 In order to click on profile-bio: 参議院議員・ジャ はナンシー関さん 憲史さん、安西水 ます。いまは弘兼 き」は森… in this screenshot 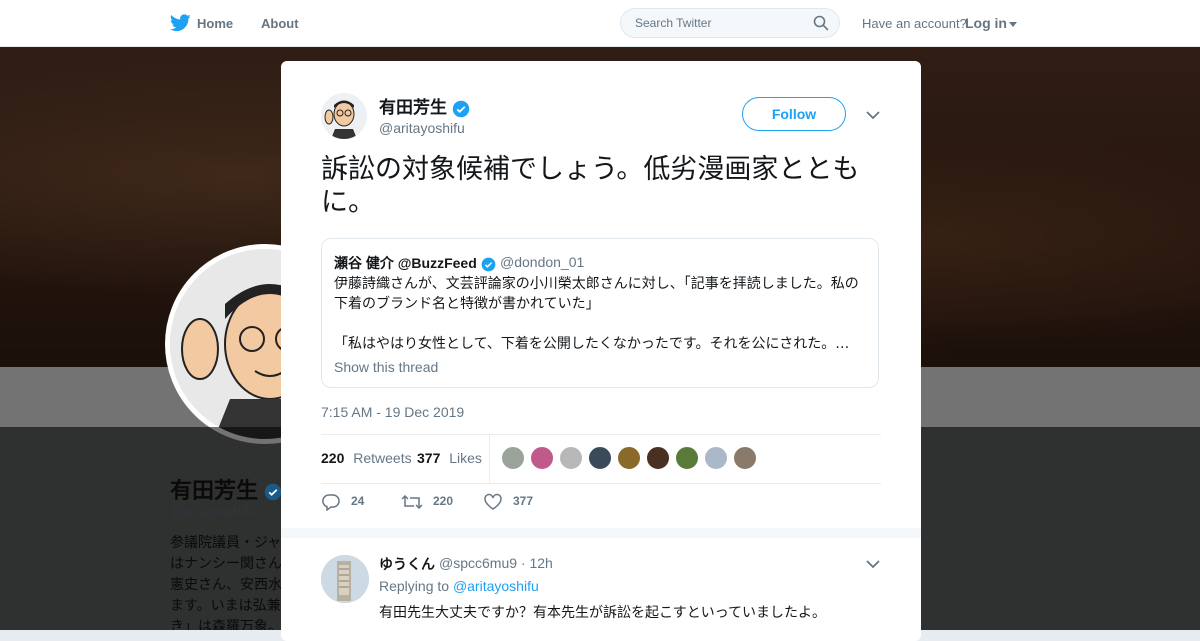, I will do `click(226, 582)`.